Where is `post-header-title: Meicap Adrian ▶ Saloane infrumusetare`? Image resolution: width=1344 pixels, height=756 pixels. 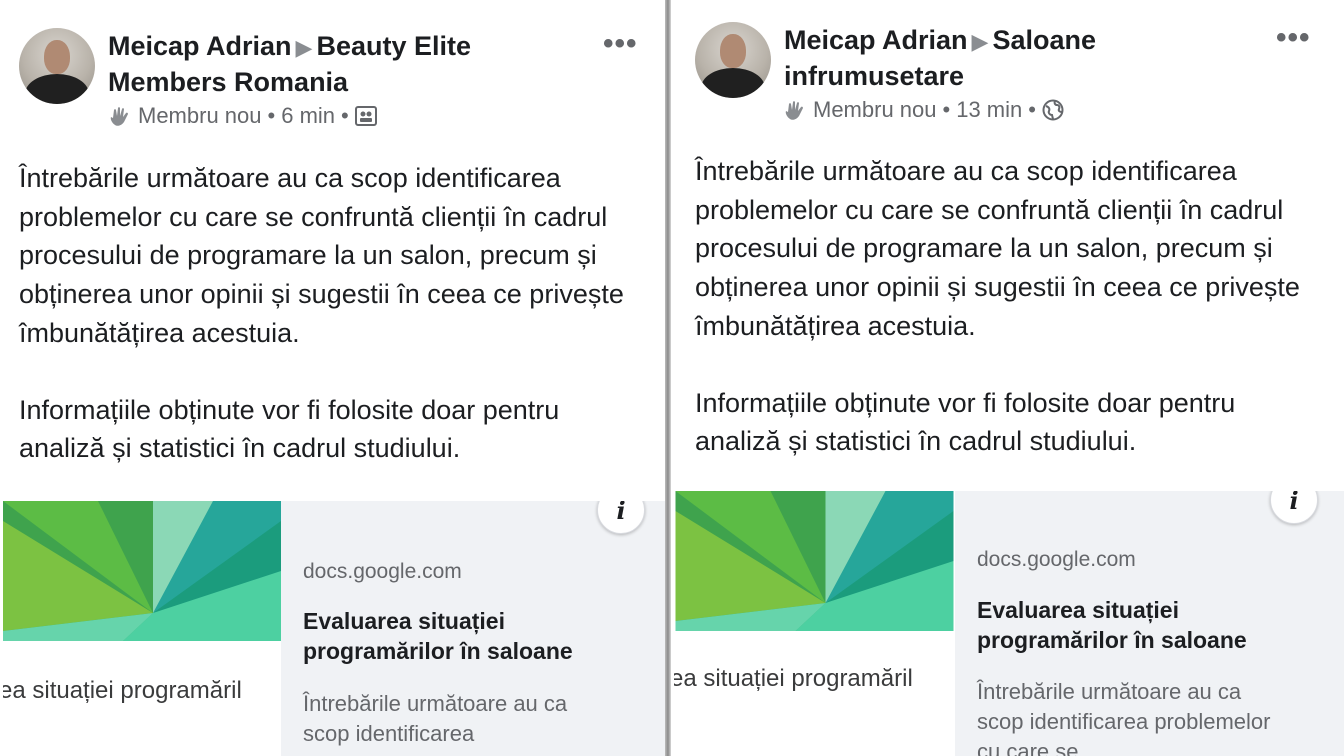
post-header-title: Meicap Adrian ▶ Saloane infrumusetare is located at coordinates (994, 58).